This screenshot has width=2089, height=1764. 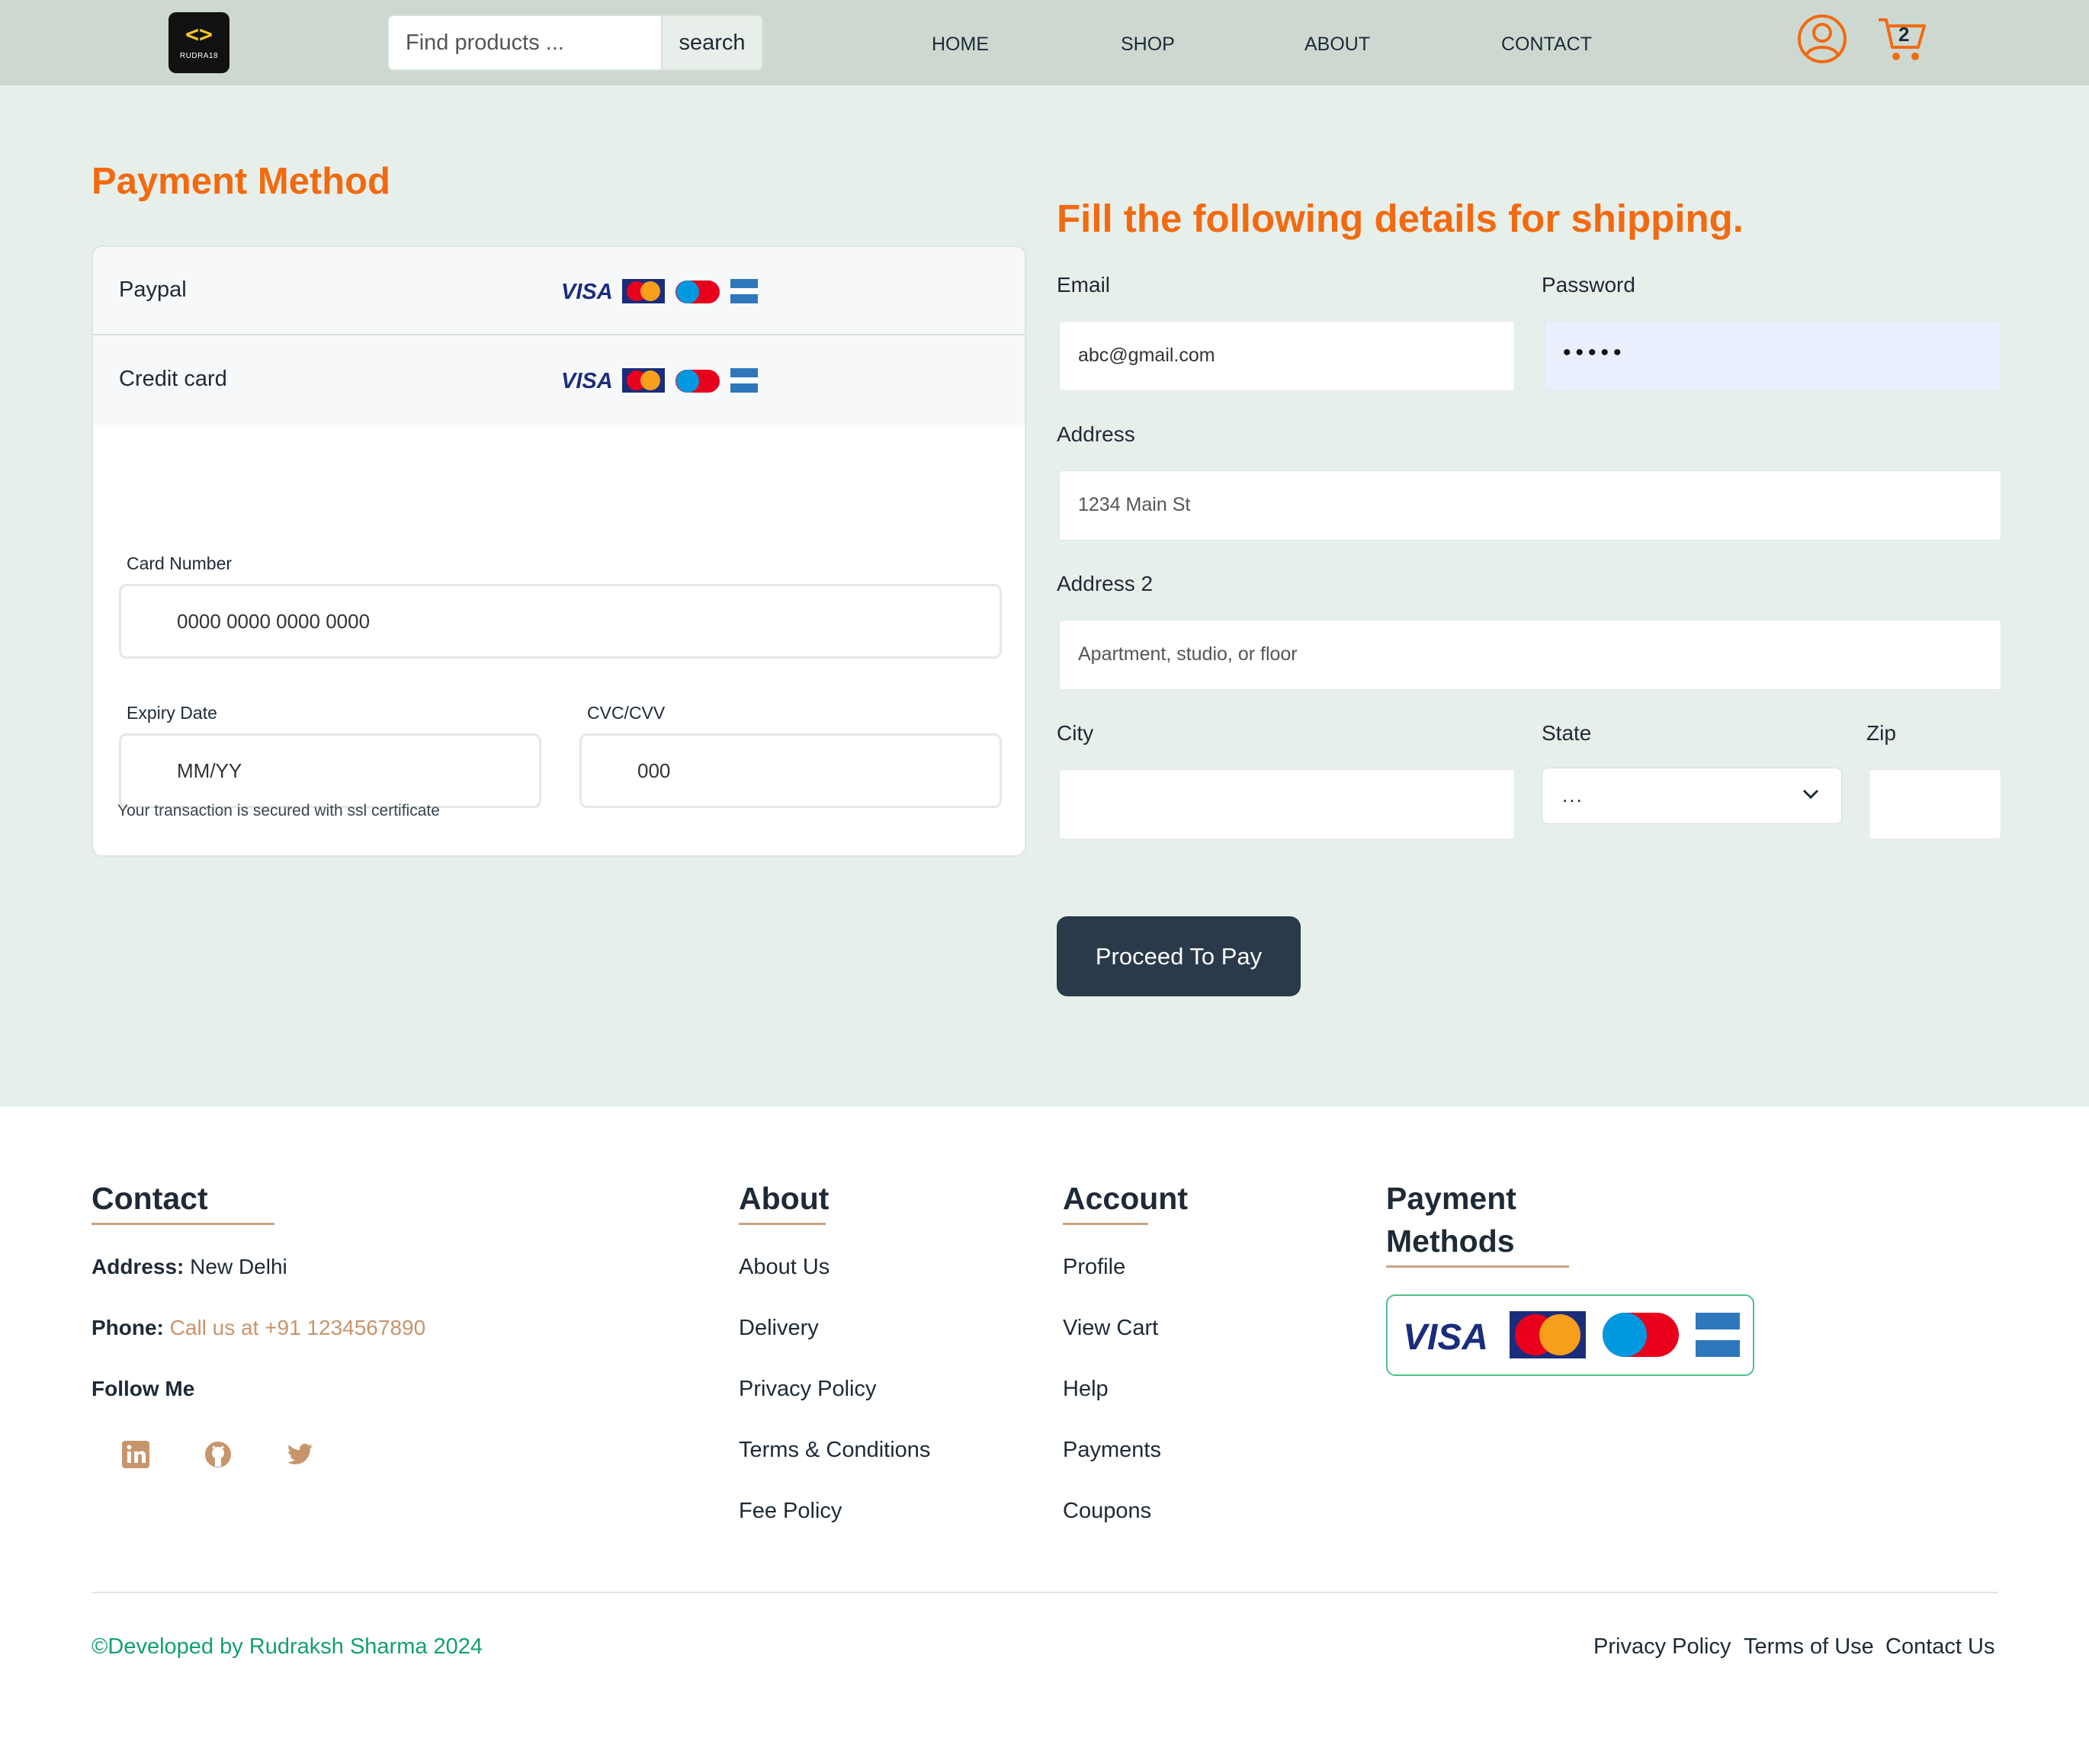 What do you see at coordinates (1112, 1450) in the screenshot?
I see `footer-link-payments: Payments` at bounding box center [1112, 1450].